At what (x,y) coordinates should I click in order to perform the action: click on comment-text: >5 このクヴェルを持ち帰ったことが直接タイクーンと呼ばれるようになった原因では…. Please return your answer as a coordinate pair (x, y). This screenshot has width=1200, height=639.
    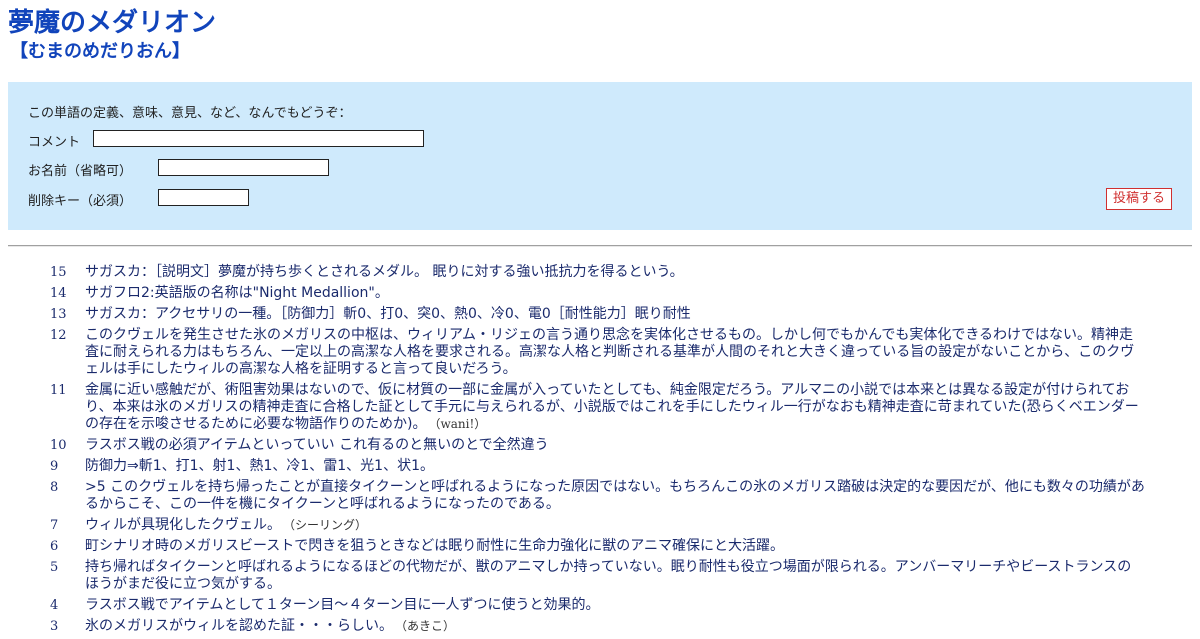
    Looking at the image, I should click on (615, 495).